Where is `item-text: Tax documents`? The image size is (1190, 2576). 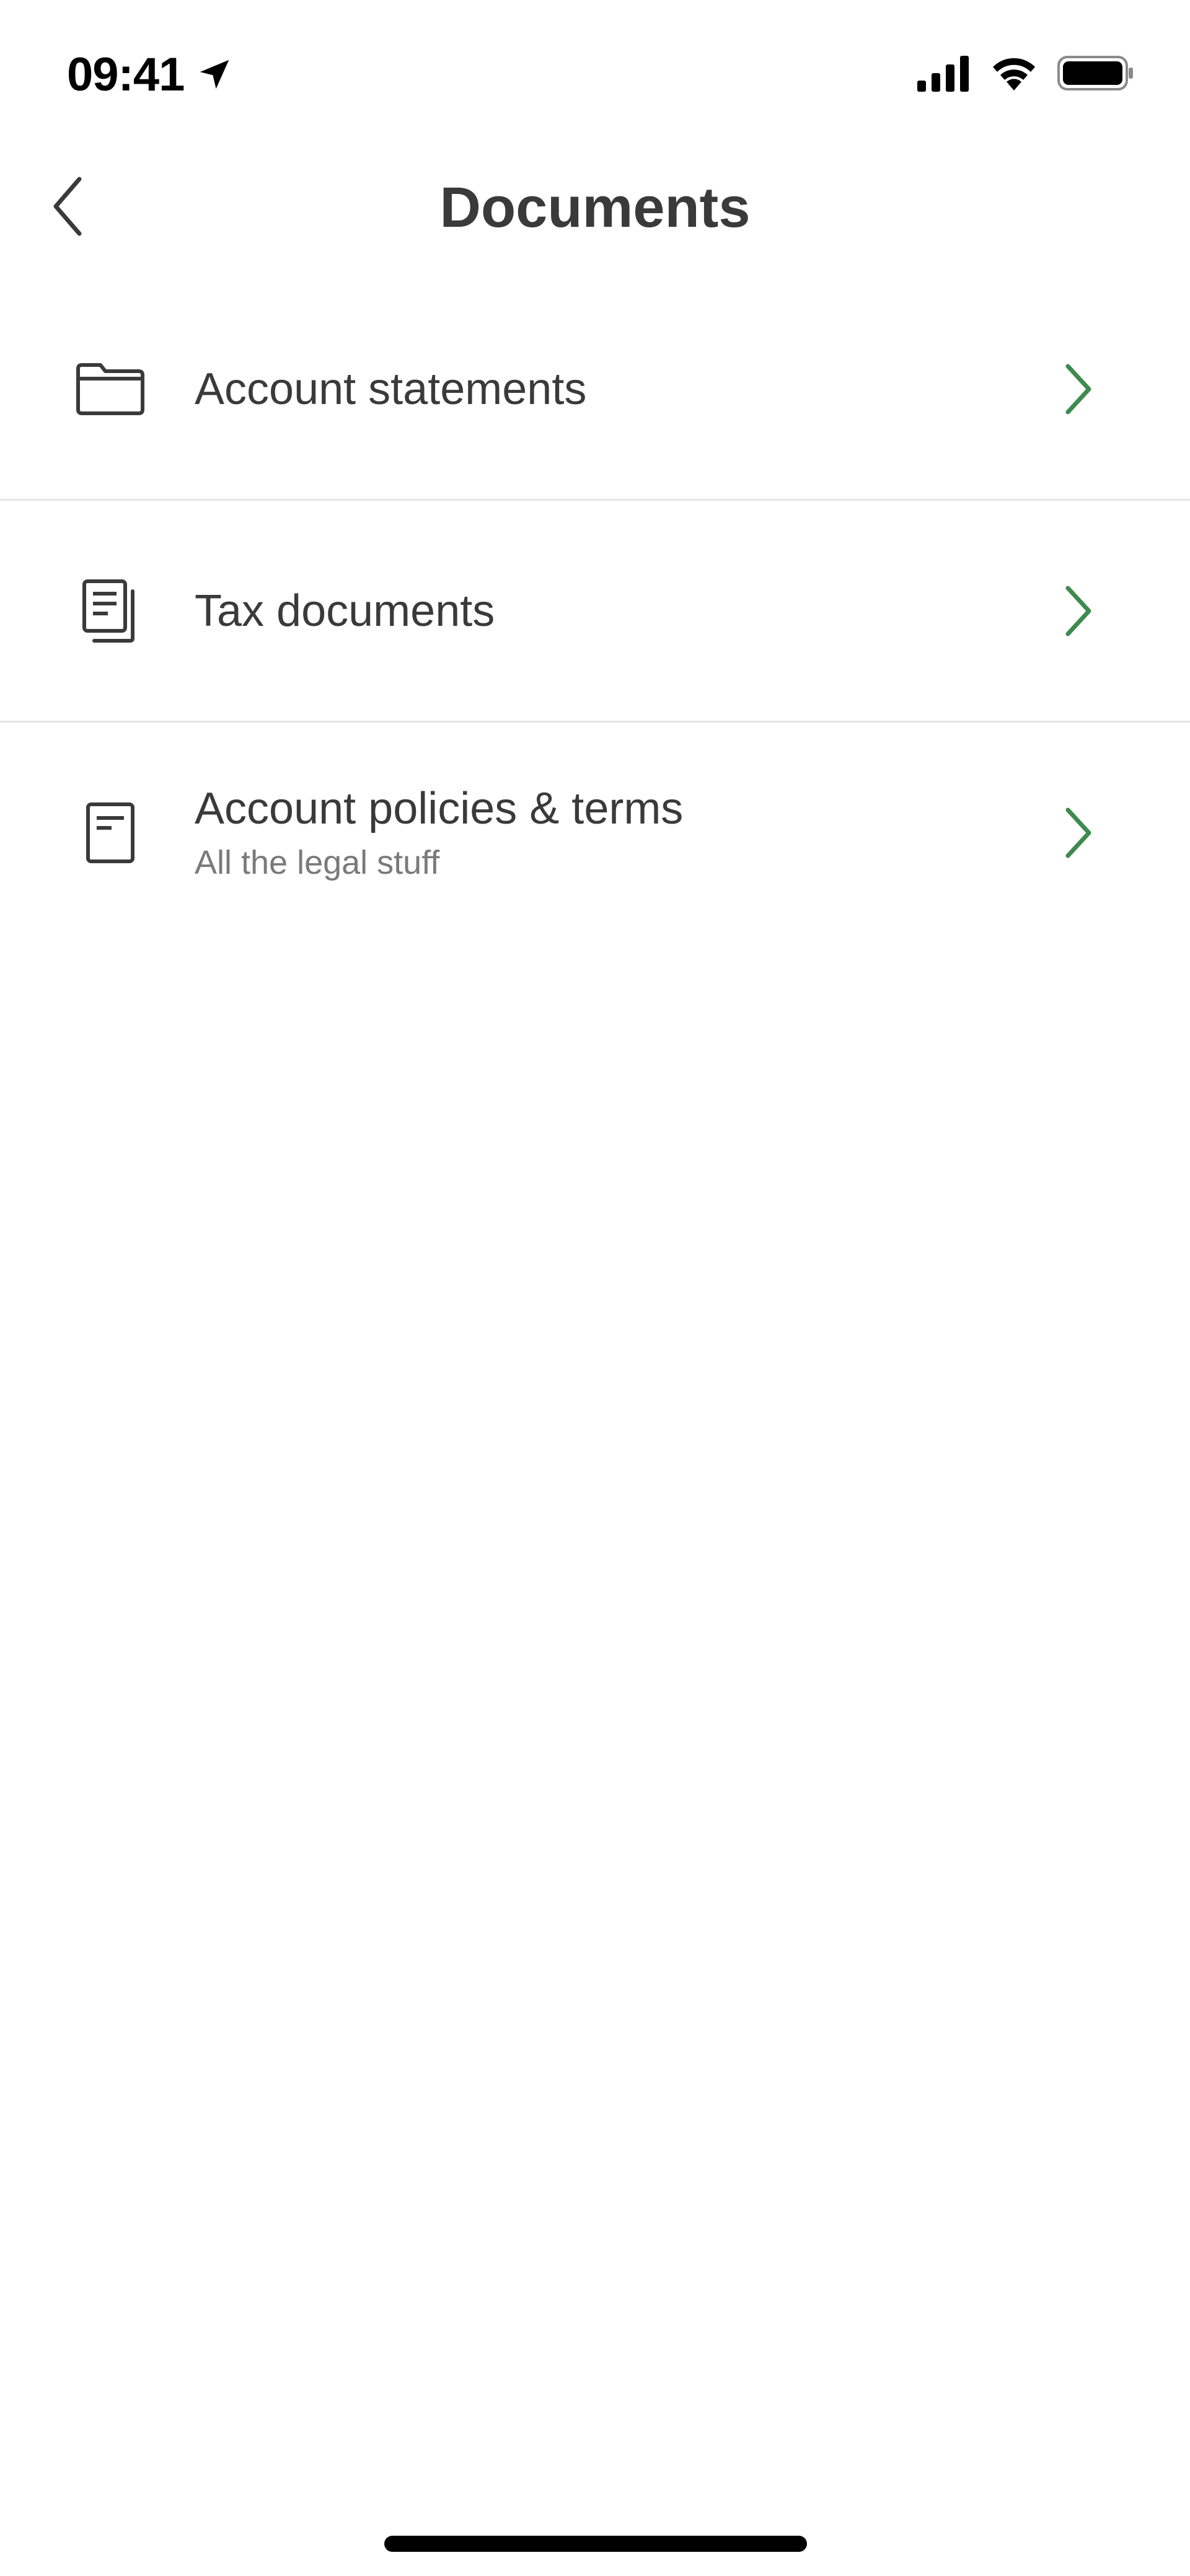
item-text: Tax documents is located at coordinates (599, 611).